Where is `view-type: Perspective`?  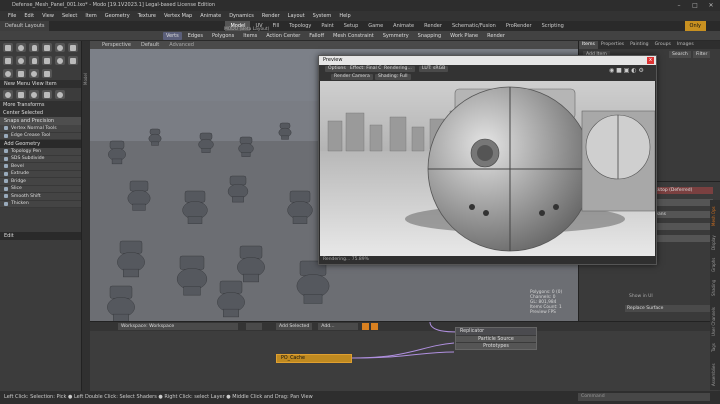 view-type: Perspective is located at coordinates (116, 45).